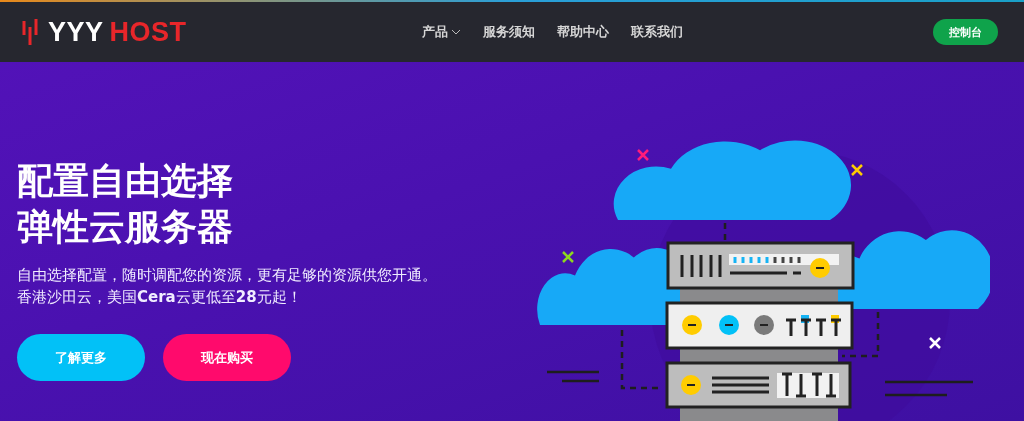 The width and height of the screenshot is (1024, 421). Describe the element at coordinates (657, 32) in the screenshot. I see `nav-link: 联系我们` at that location.